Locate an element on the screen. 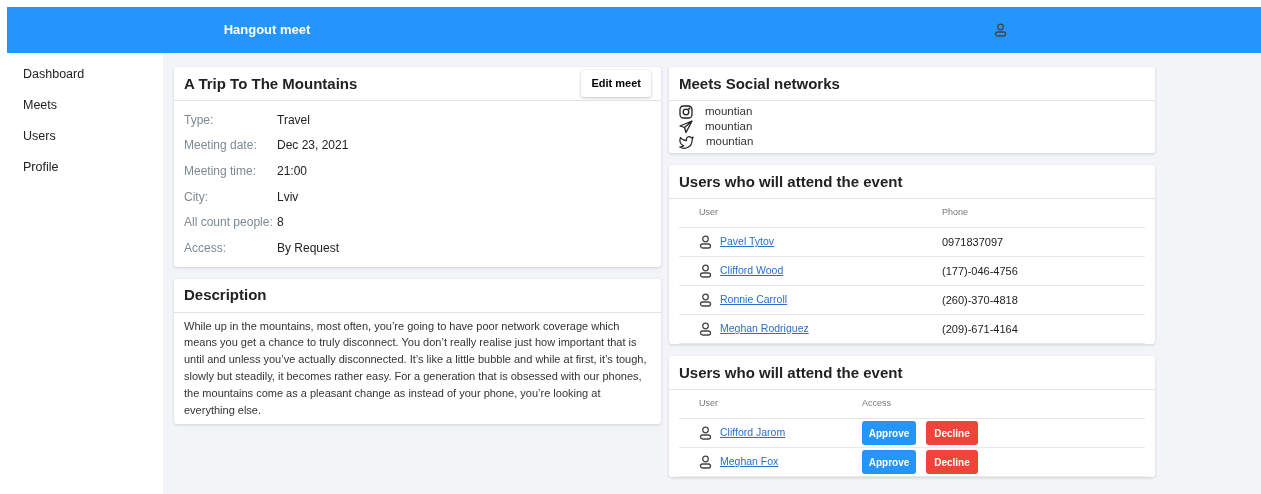 Image resolution: width=1261 pixels, height=494 pixels. description-text: While up in the mountains, most often, you’re going to have poor network coverage which means you get a chance to truly disconnect. You don’t really realise just how important that is until and unless you’ve actually disconnected. It’s like a little bubble and while at first, it’s tough, slowly but steadily, it becomes rather easy. For a generation that is obsessed with our phones, the mountains come as a pleasant change as instead of your phone, you’re looking at everything else. is located at coordinates (415, 368).